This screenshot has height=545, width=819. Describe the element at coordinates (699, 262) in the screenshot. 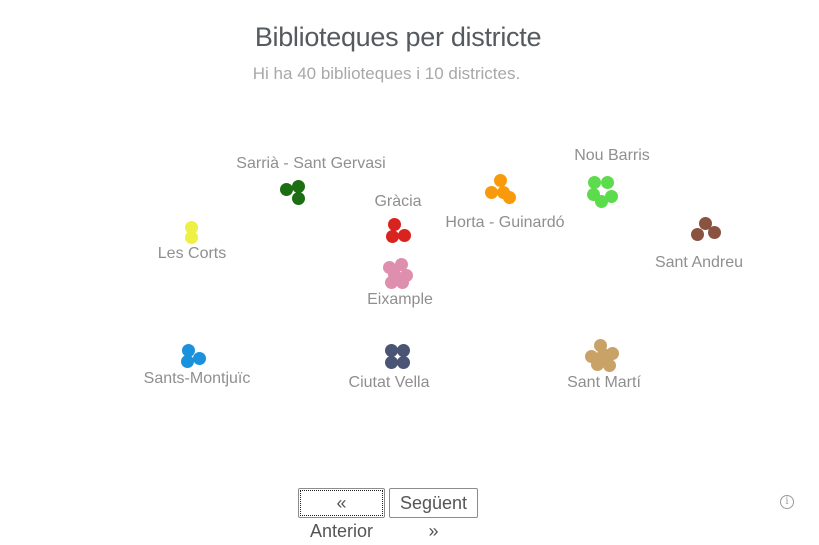

I see `district-label: Sant Andreu` at that location.